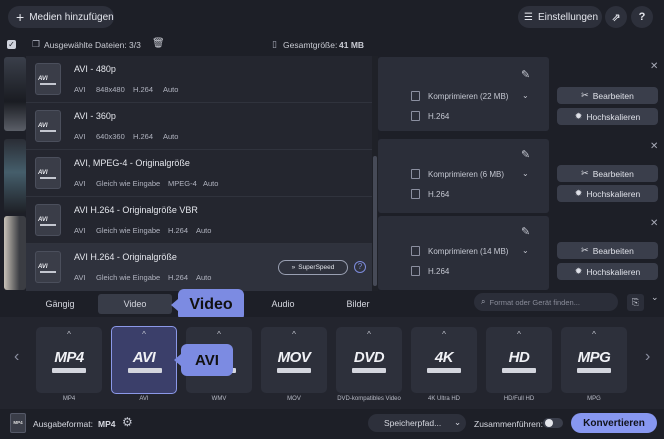  What do you see at coordinates (578, 271) in the screenshot?
I see `upscale-icon: ✹` at bounding box center [578, 271].